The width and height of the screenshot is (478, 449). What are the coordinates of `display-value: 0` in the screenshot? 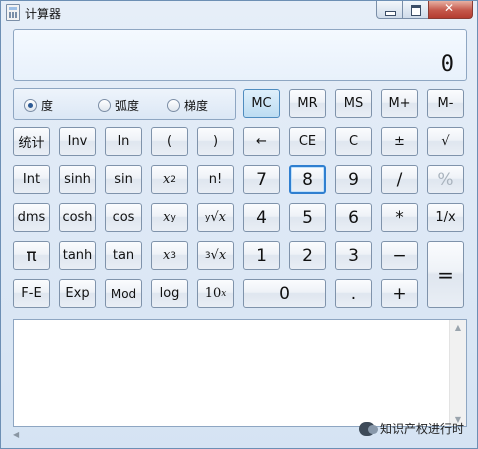 It's located at (447, 64).